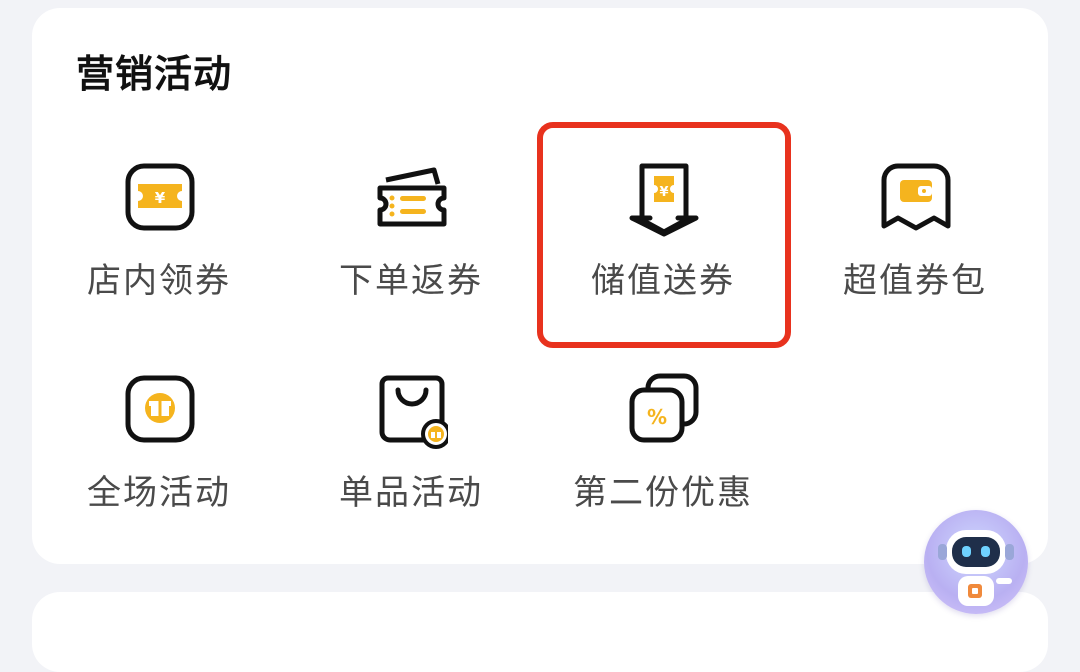 This screenshot has height=672, width=1080. What do you see at coordinates (154, 74) in the screenshot?
I see `section-title: 营销活动` at bounding box center [154, 74].